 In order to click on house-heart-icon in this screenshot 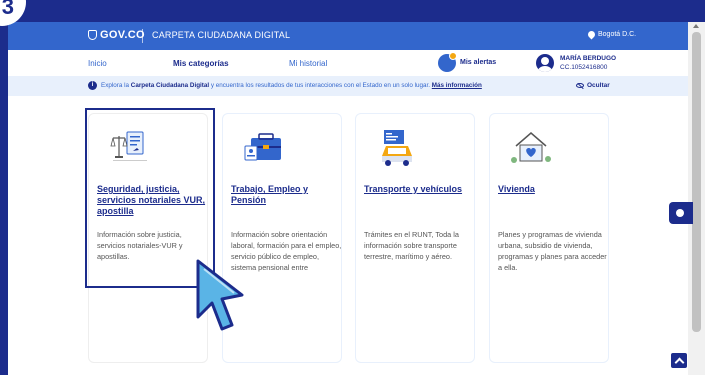, I will do `click(531, 147)`.